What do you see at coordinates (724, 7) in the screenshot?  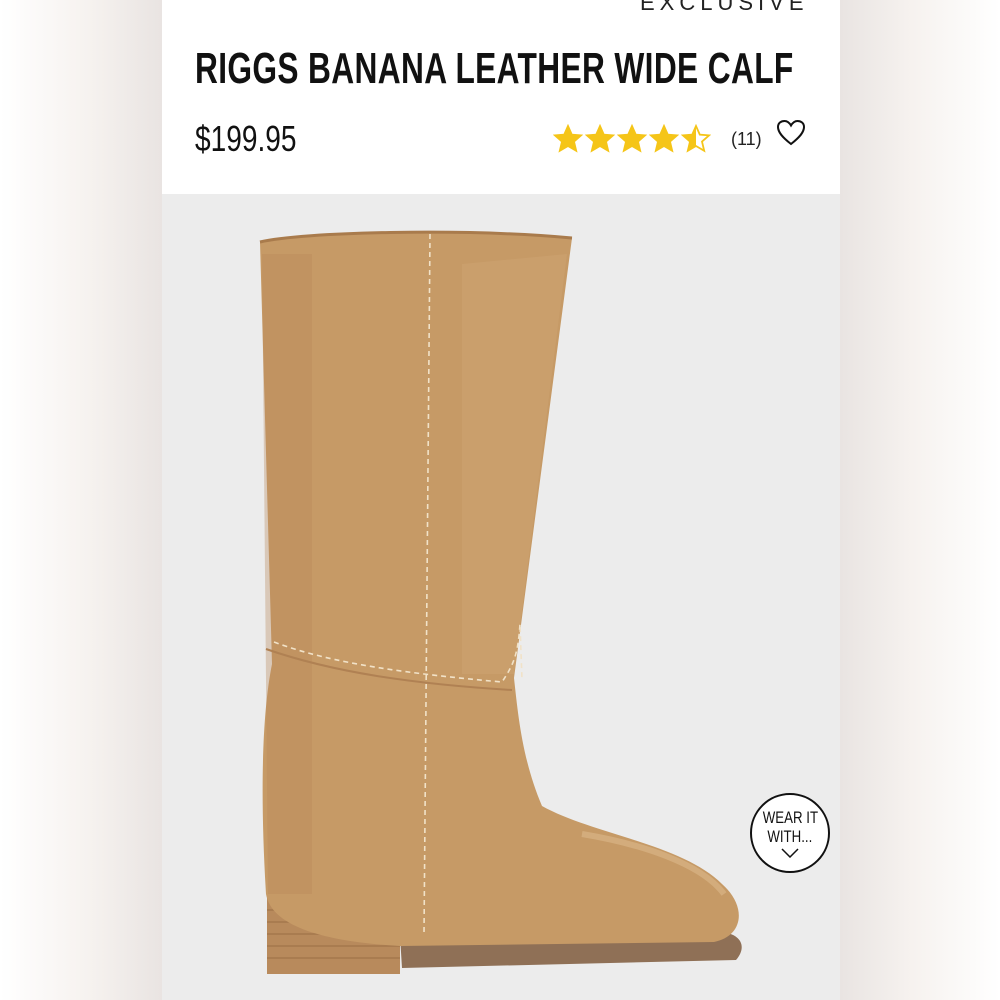 I see `exclusive-badge: EXCLUSIVE` at bounding box center [724, 7].